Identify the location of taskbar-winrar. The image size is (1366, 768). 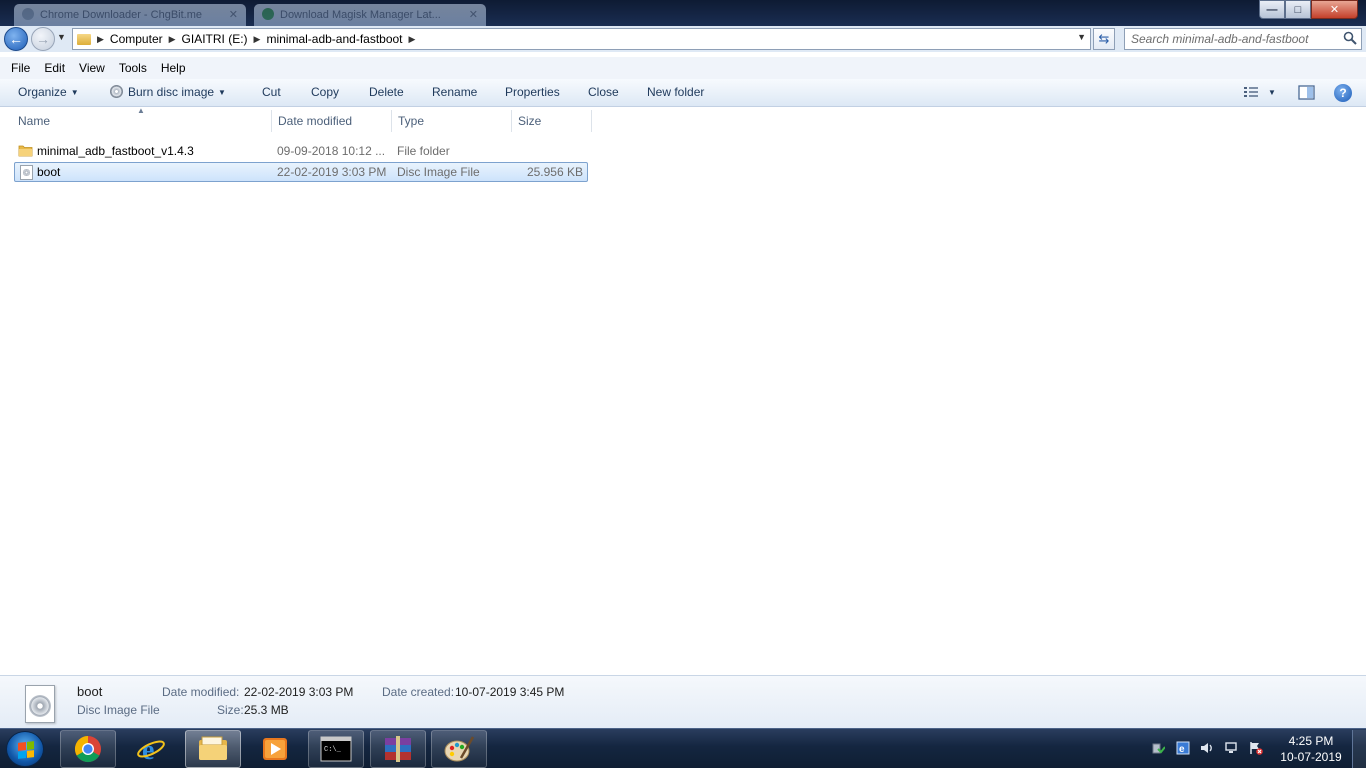
(398, 749).